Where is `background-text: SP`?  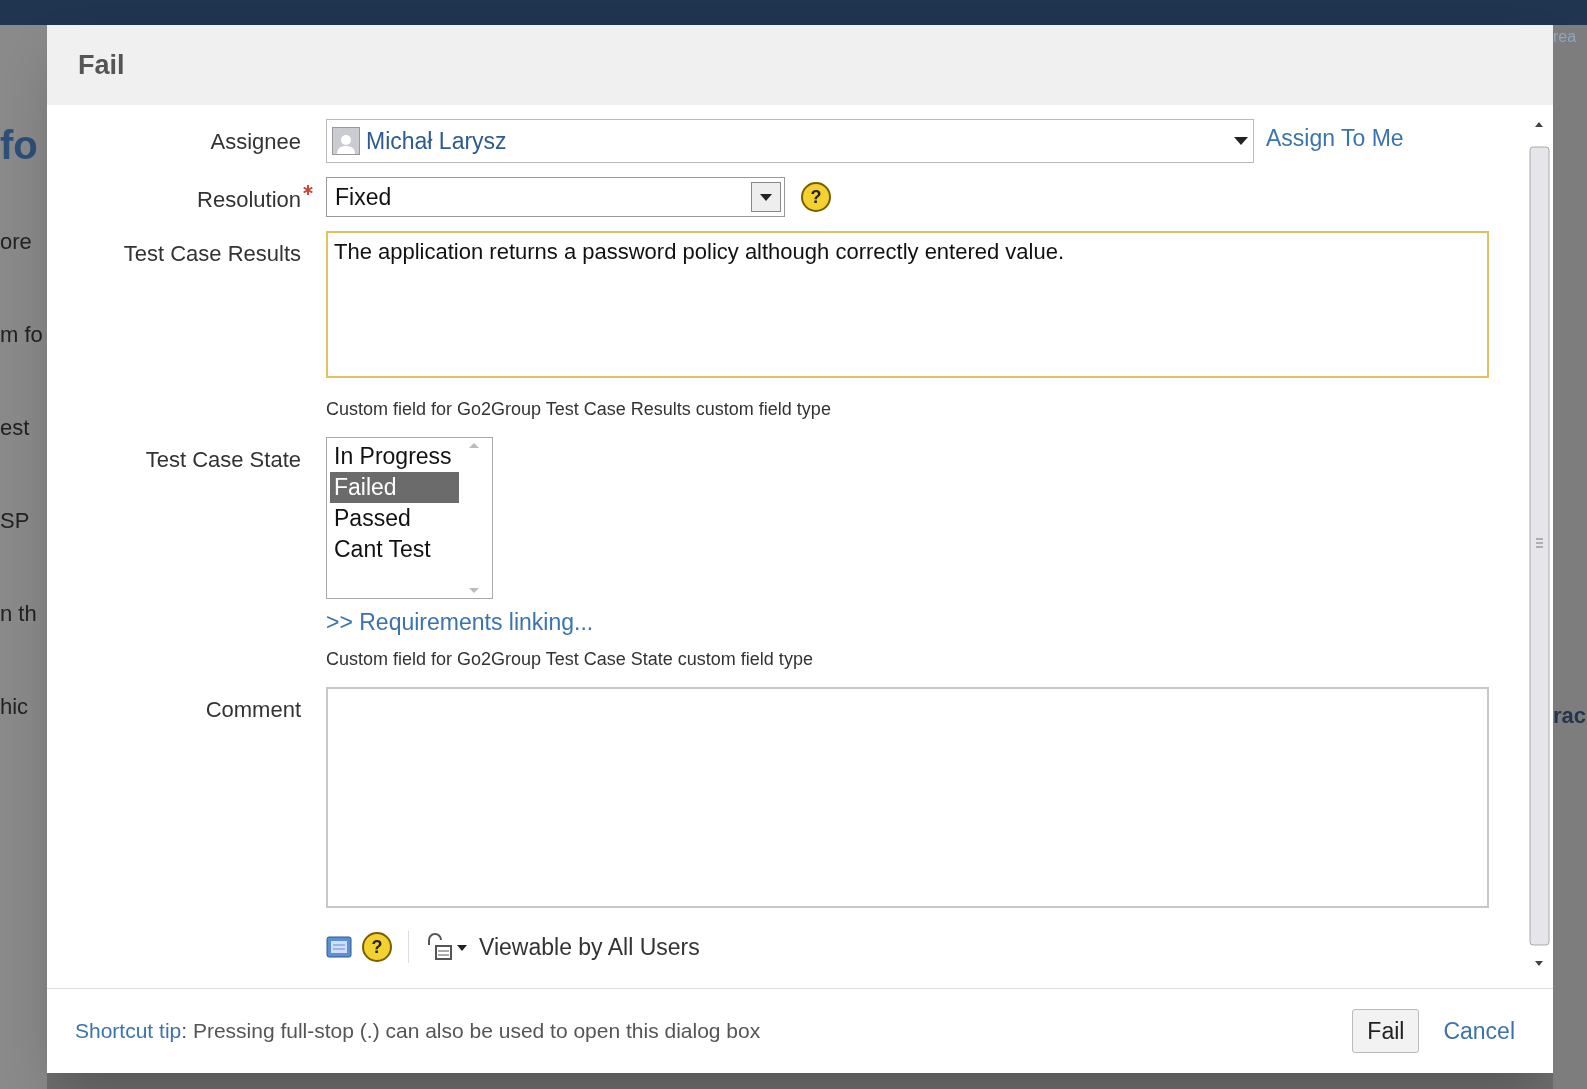 background-text: SP is located at coordinates (15, 521).